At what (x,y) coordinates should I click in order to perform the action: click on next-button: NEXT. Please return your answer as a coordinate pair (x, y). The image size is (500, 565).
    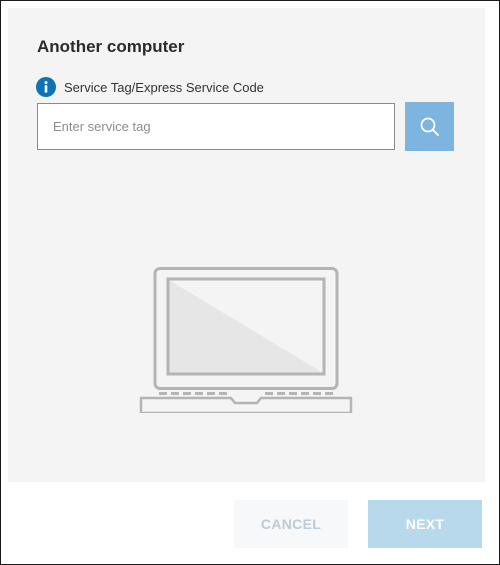
    Looking at the image, I should click on (425, 524).